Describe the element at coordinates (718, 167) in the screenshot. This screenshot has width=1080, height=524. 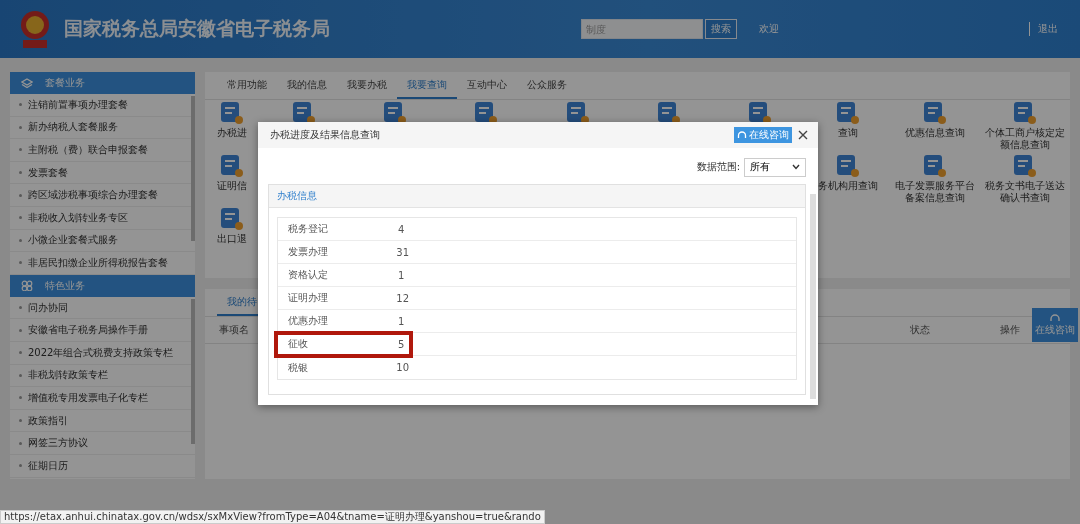
I see `filter-label: 数据范围:` at that location.